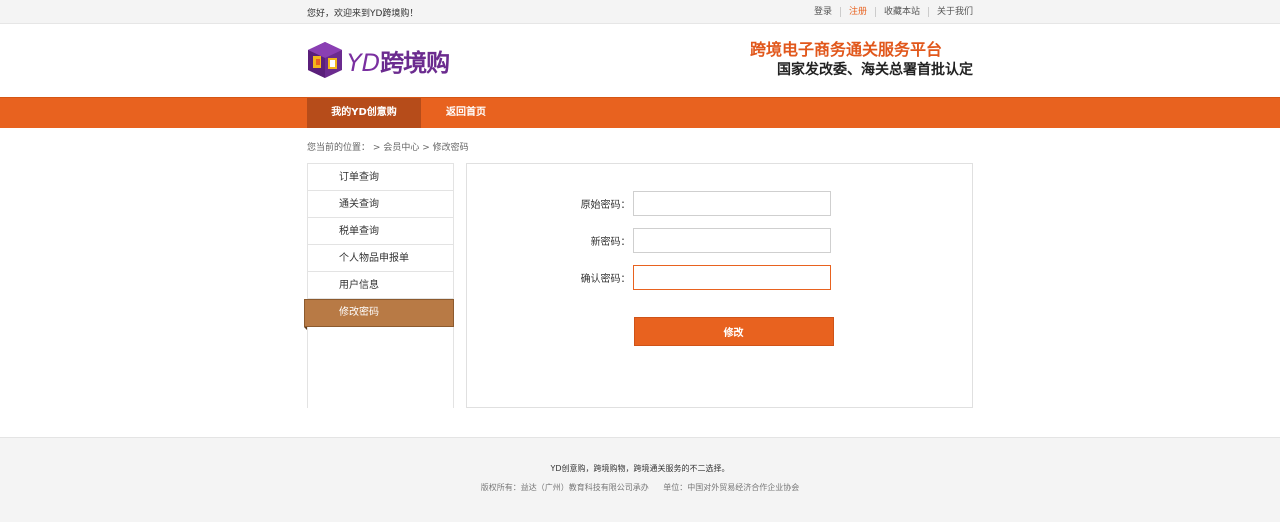 The height and width of the screenshot is (522, 1280). I want to click on login-link: 登录, so click(823, 12).